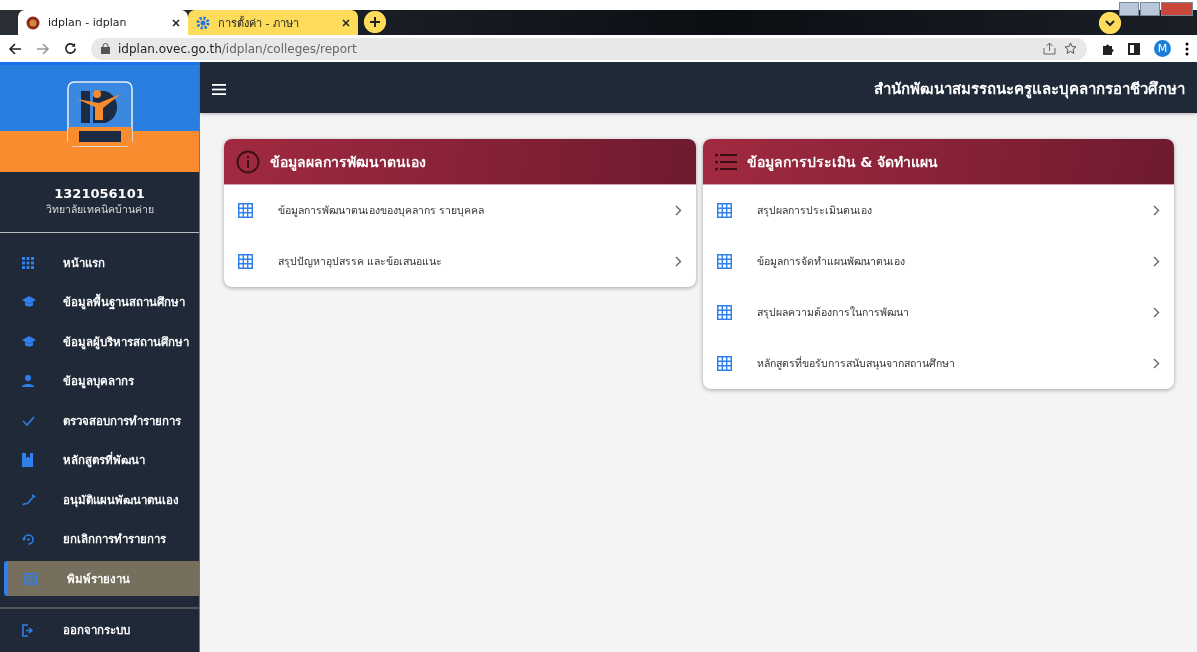 The width and height of the screenshot is (1197, 652). Describe the element at coordinates (1029, 90) in the screenshot. I see `header-title: สำนักพัฒนาสมรรถนะครูและบุคลากรอาชีวศึกษา` at that location.